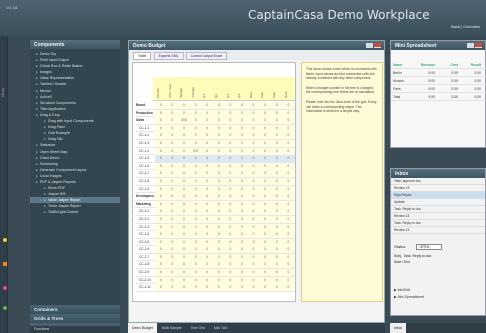  What do you see at coordinates (215, 159) in the screenshot?
I see `table-row: CC-1-5 0 0 0 0 0 0 0 0 0 0 0 0` at bounding box center [215, 159].